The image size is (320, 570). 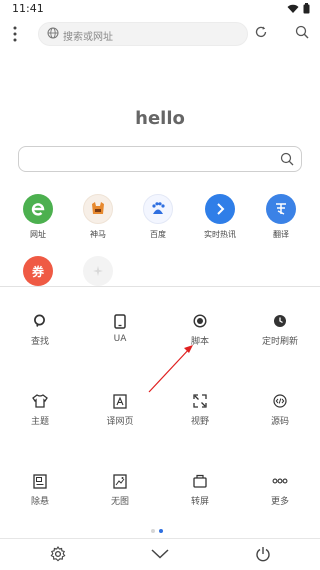 I want to click on clock-icon, so click(x=280, y=321).